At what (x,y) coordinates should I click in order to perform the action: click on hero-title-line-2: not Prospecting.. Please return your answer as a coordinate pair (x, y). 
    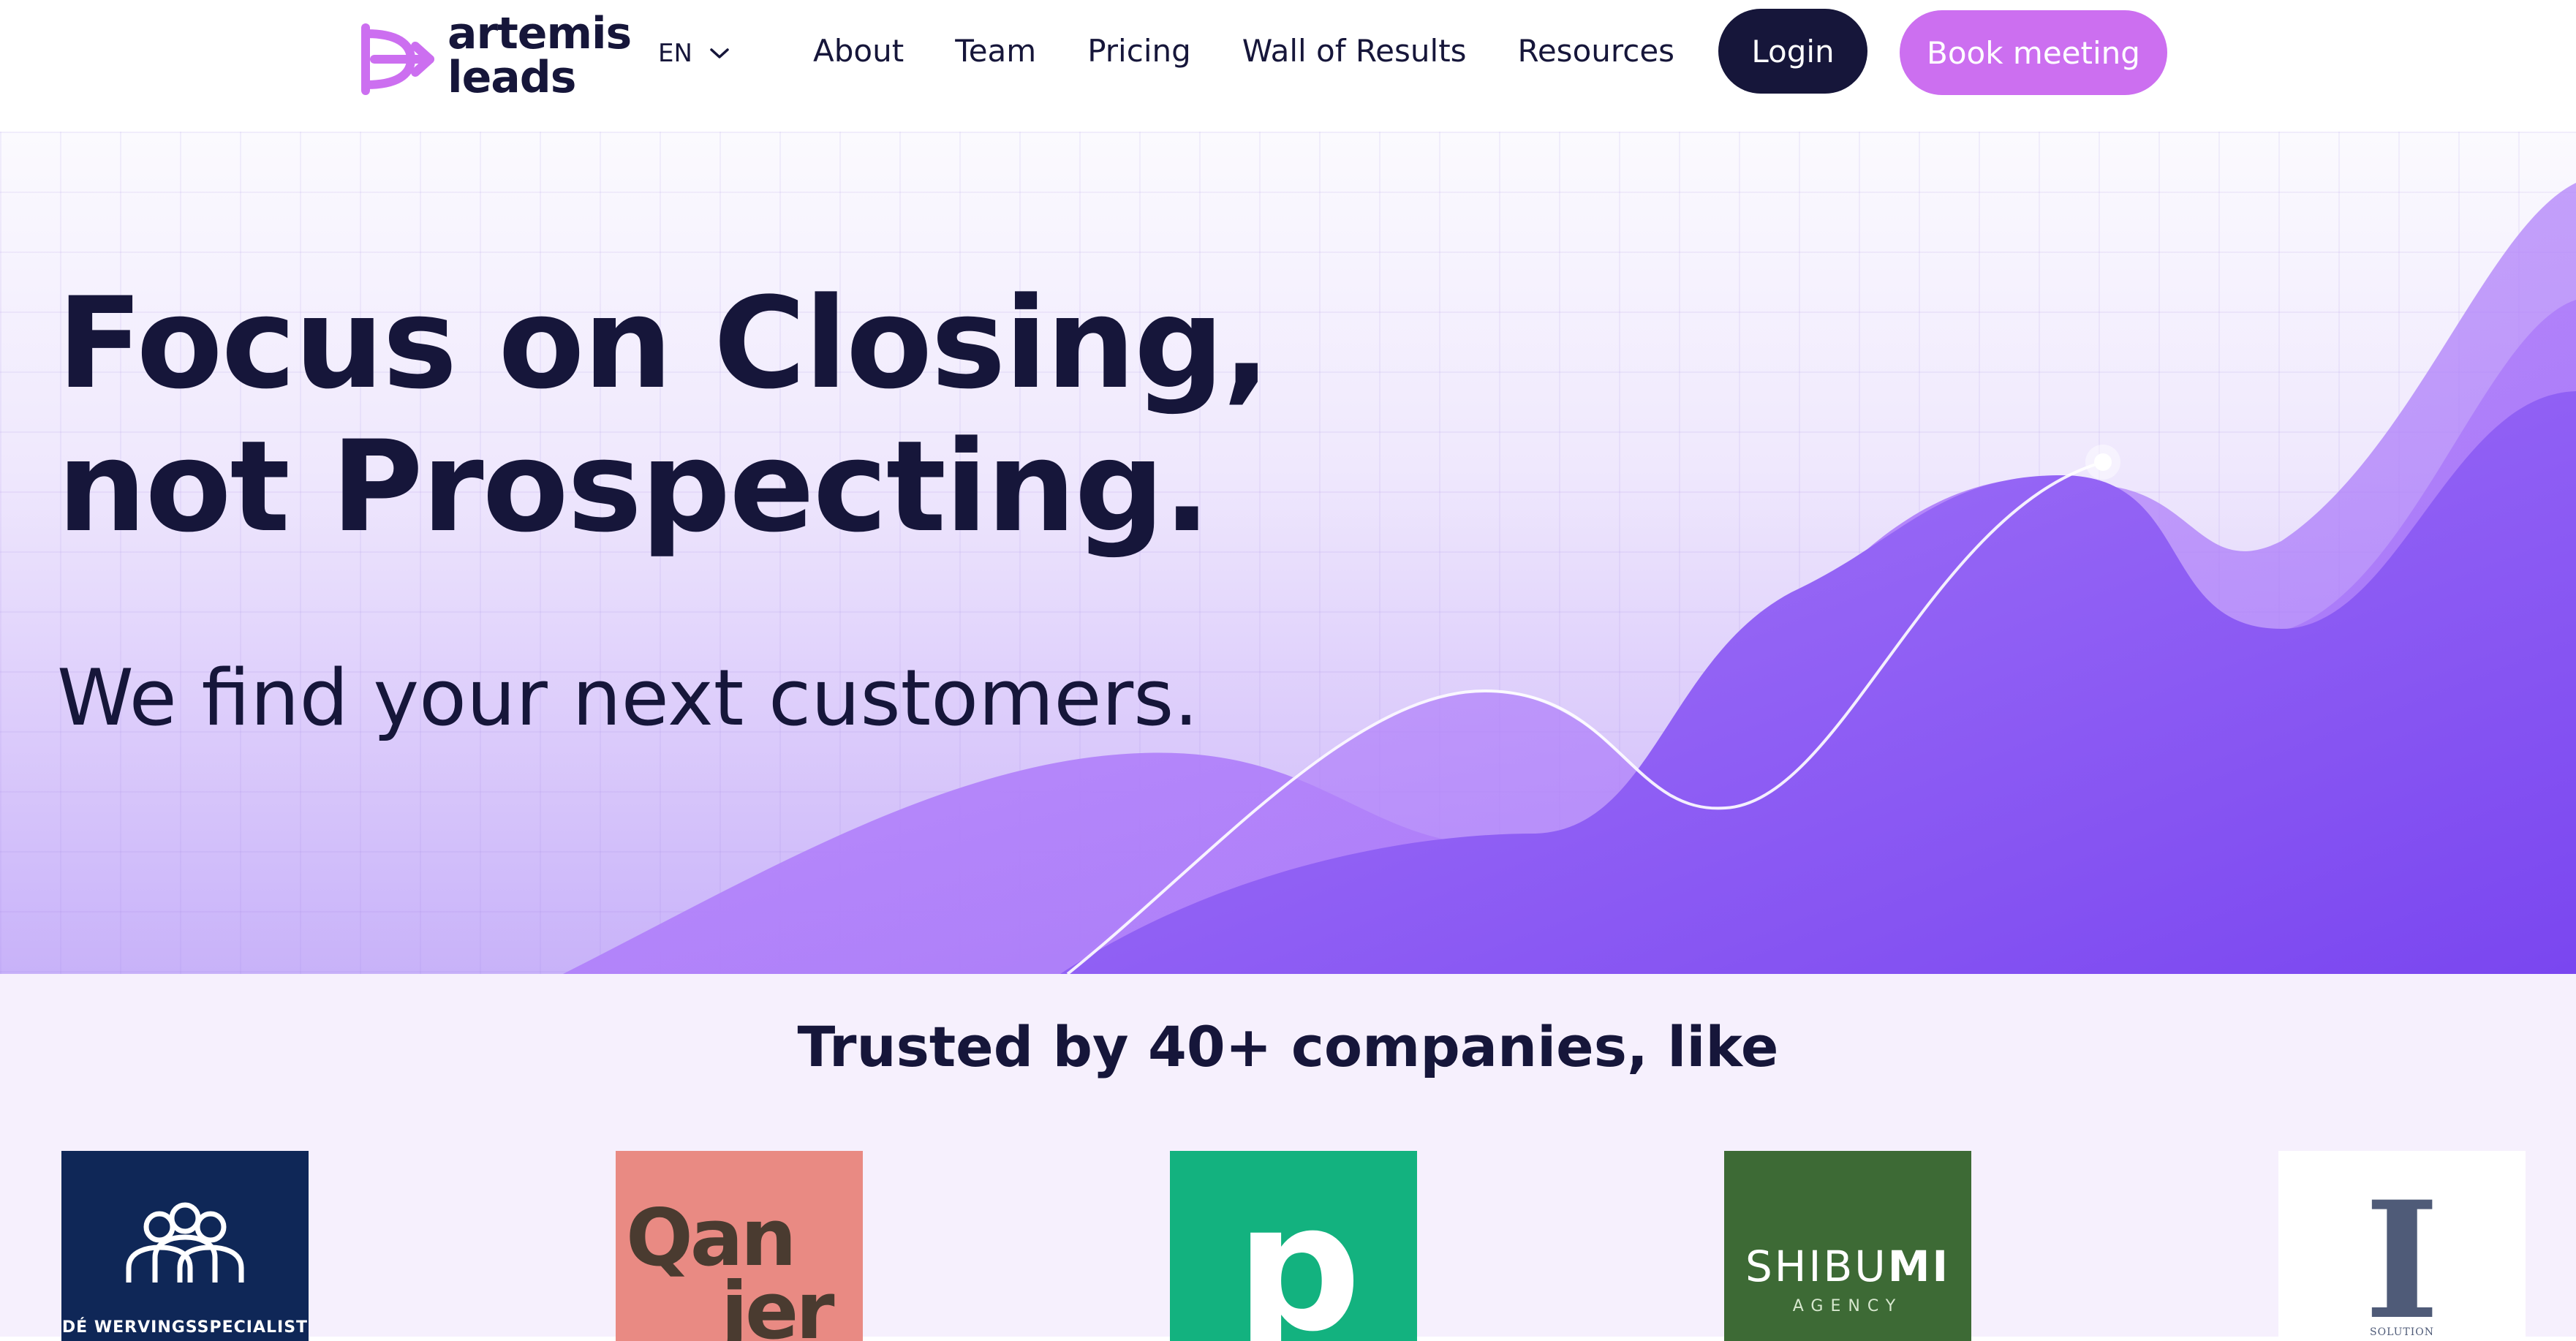
    Looking at the image, I should click on (634, 487).